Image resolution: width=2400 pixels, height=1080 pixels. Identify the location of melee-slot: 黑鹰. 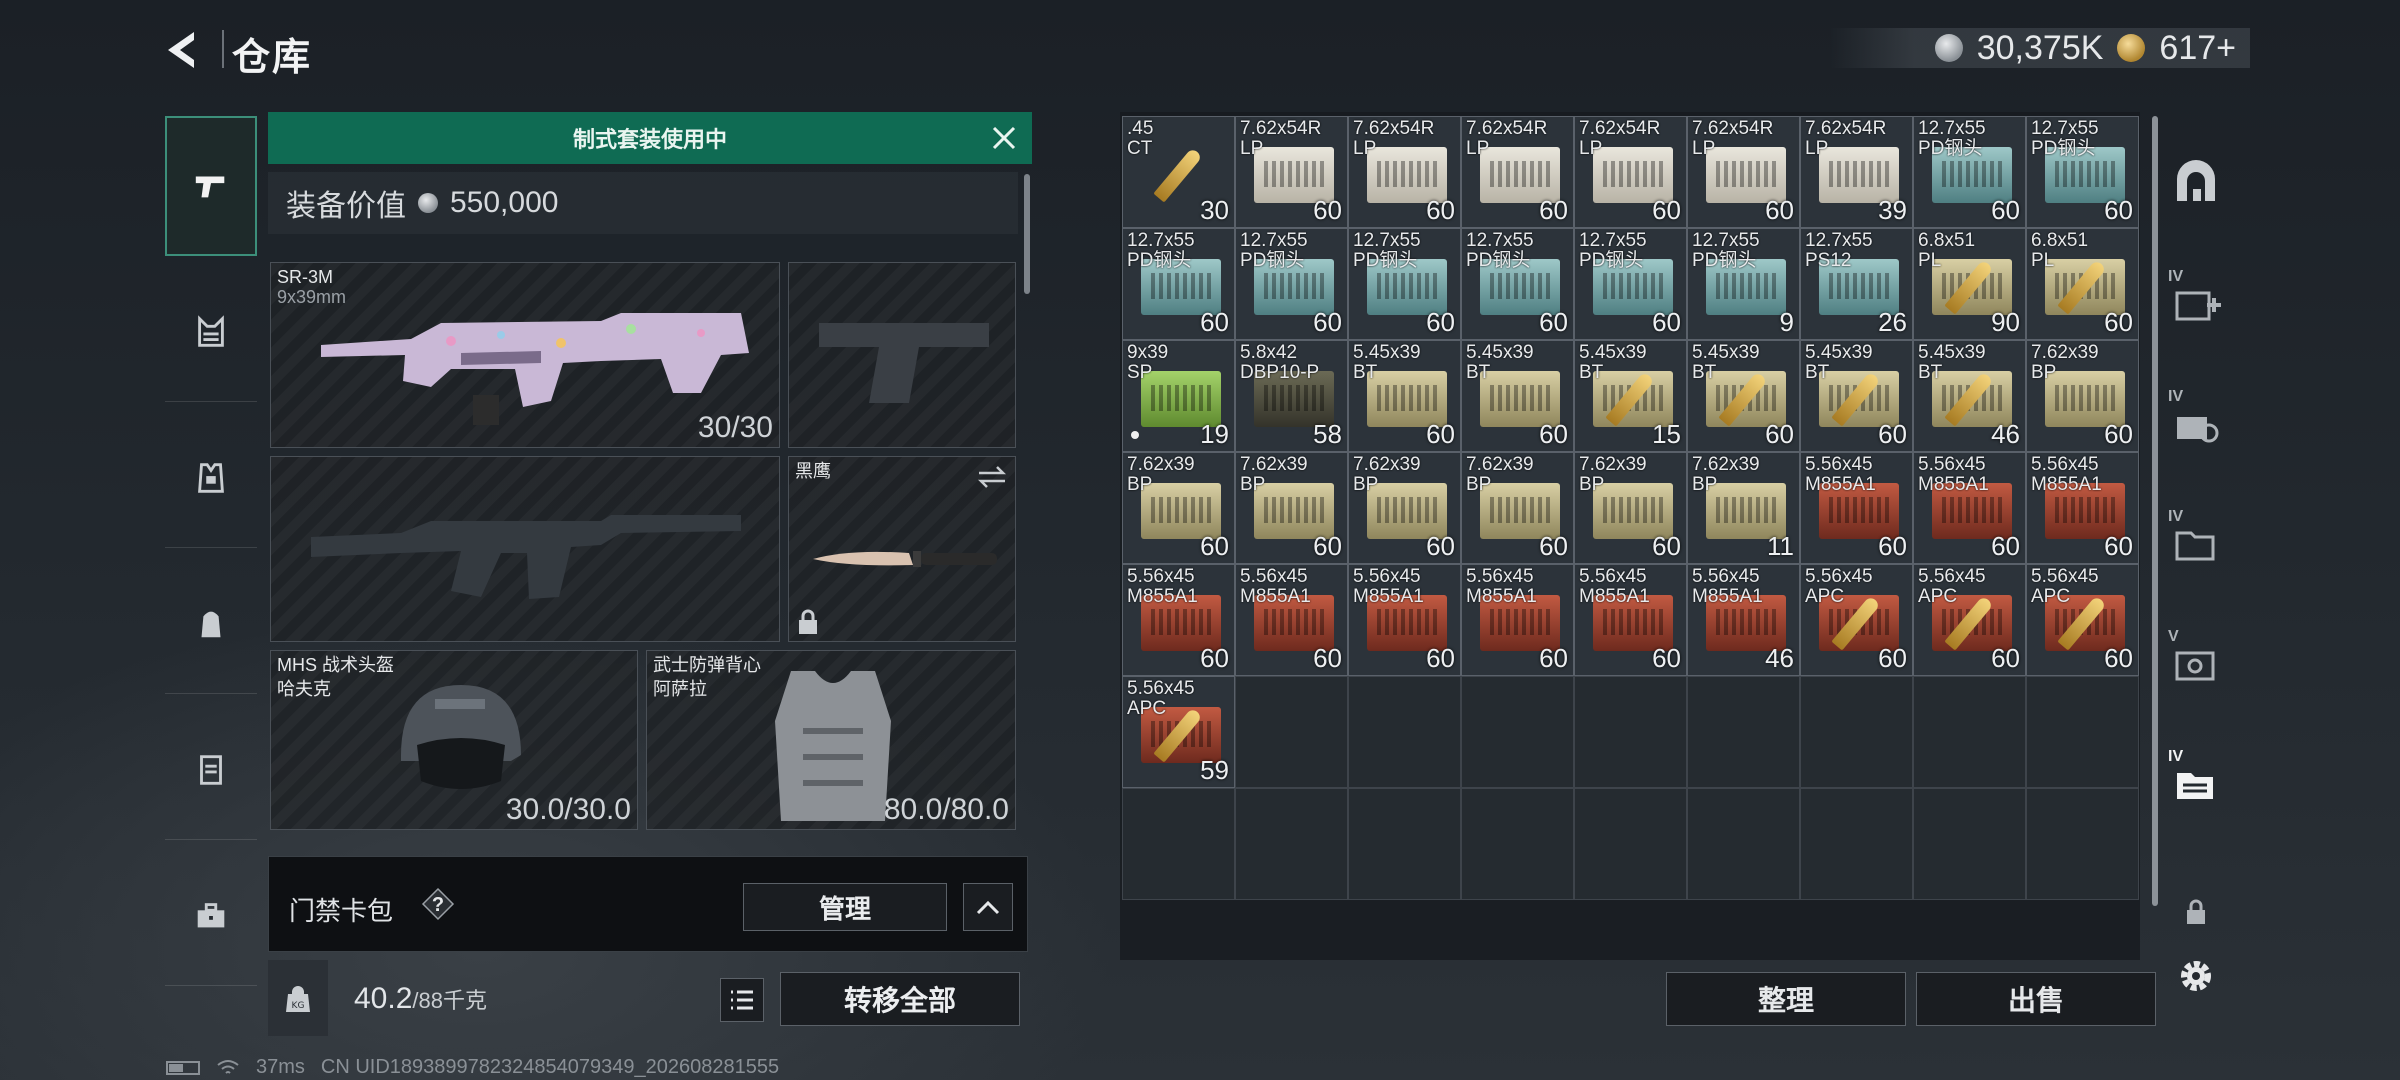
(902, 549).